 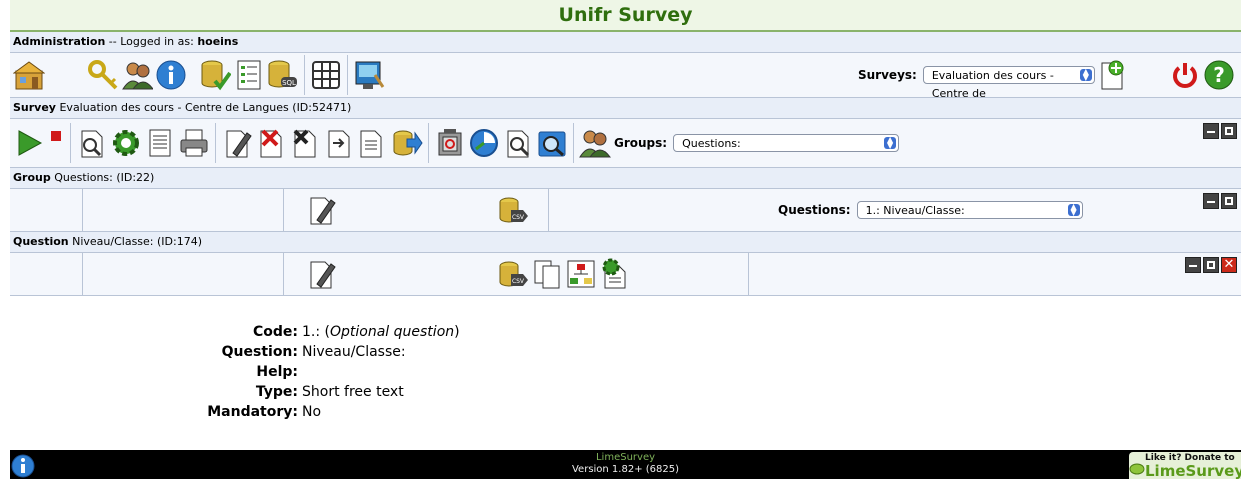 I want to click on detail-help-row: Help:, so click(x=625, y=372).